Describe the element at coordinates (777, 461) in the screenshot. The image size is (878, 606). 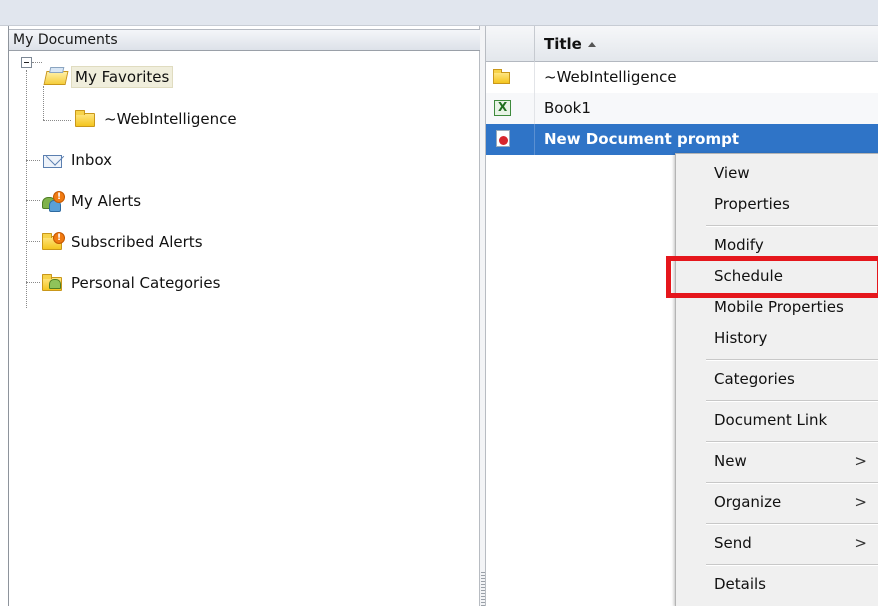
I see `menu-item-new: New >` at that location.